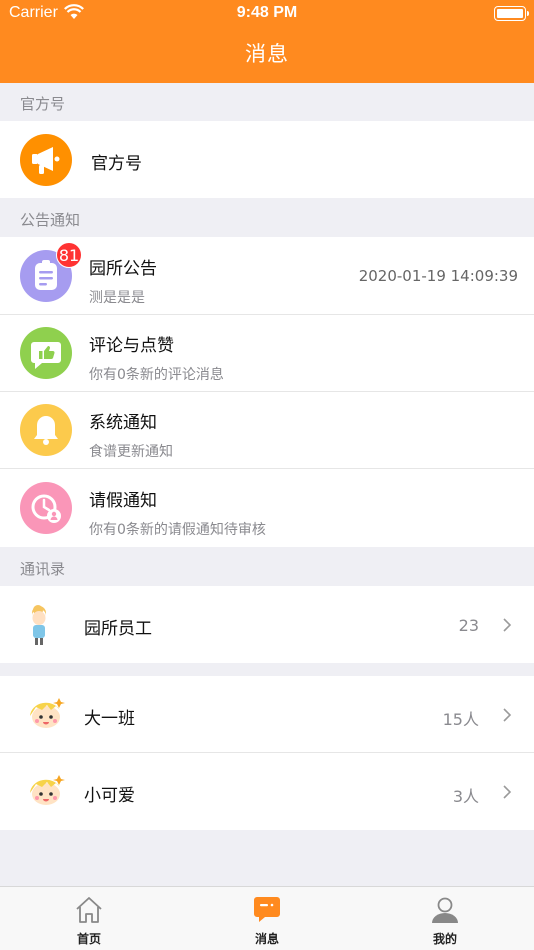  What do you see at coordinates (43, 569) in the screenshot?
I see `section-header-contacts: 通讯录` at bounding box center [43, 569].